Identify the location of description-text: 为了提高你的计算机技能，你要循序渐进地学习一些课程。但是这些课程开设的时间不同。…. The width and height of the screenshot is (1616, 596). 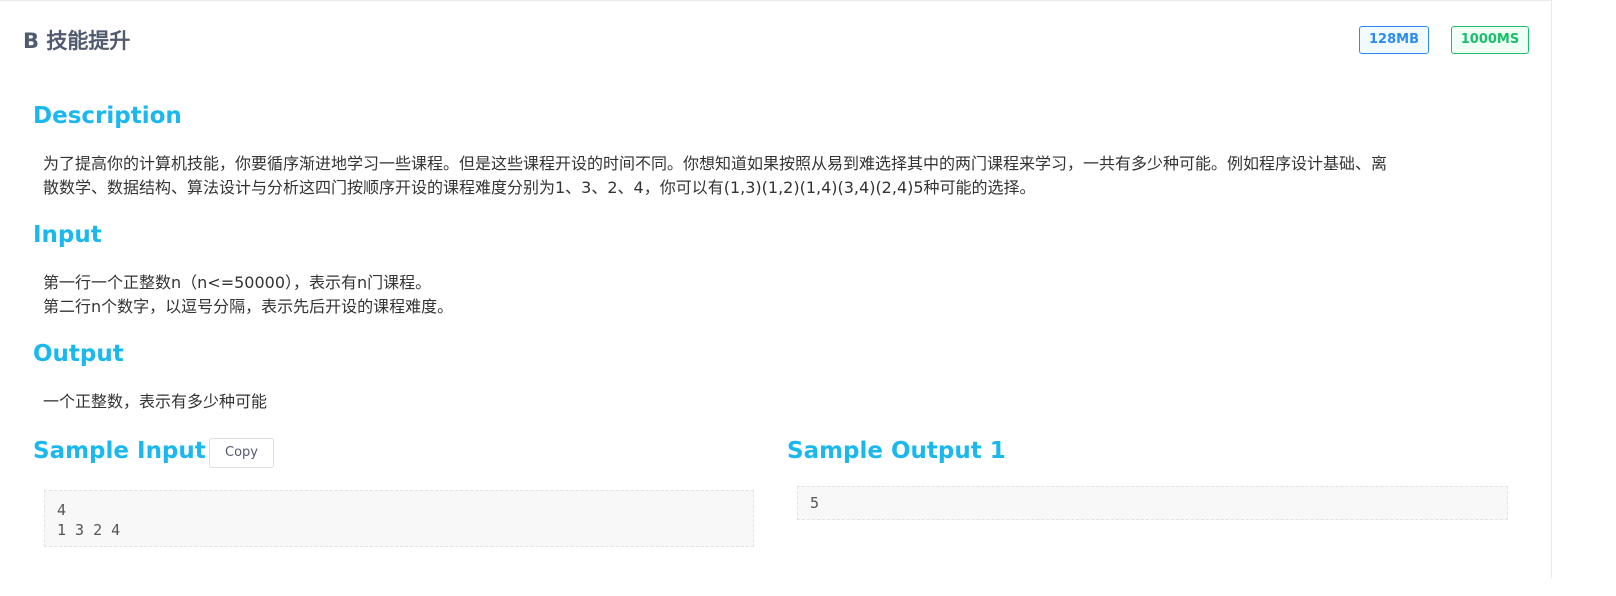
(780, 176).